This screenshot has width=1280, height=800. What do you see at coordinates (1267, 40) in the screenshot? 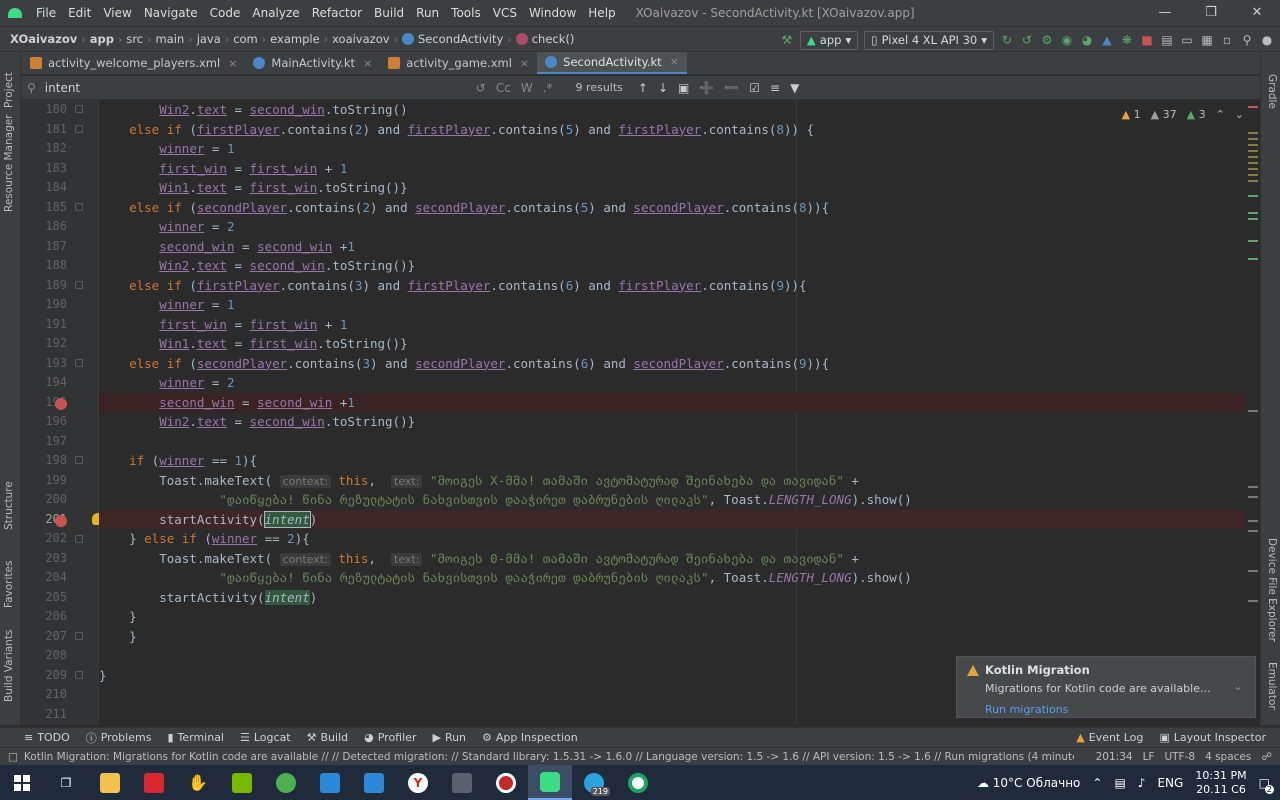
I see `assistant-icon: ●` at bounding box center [1267, 40].